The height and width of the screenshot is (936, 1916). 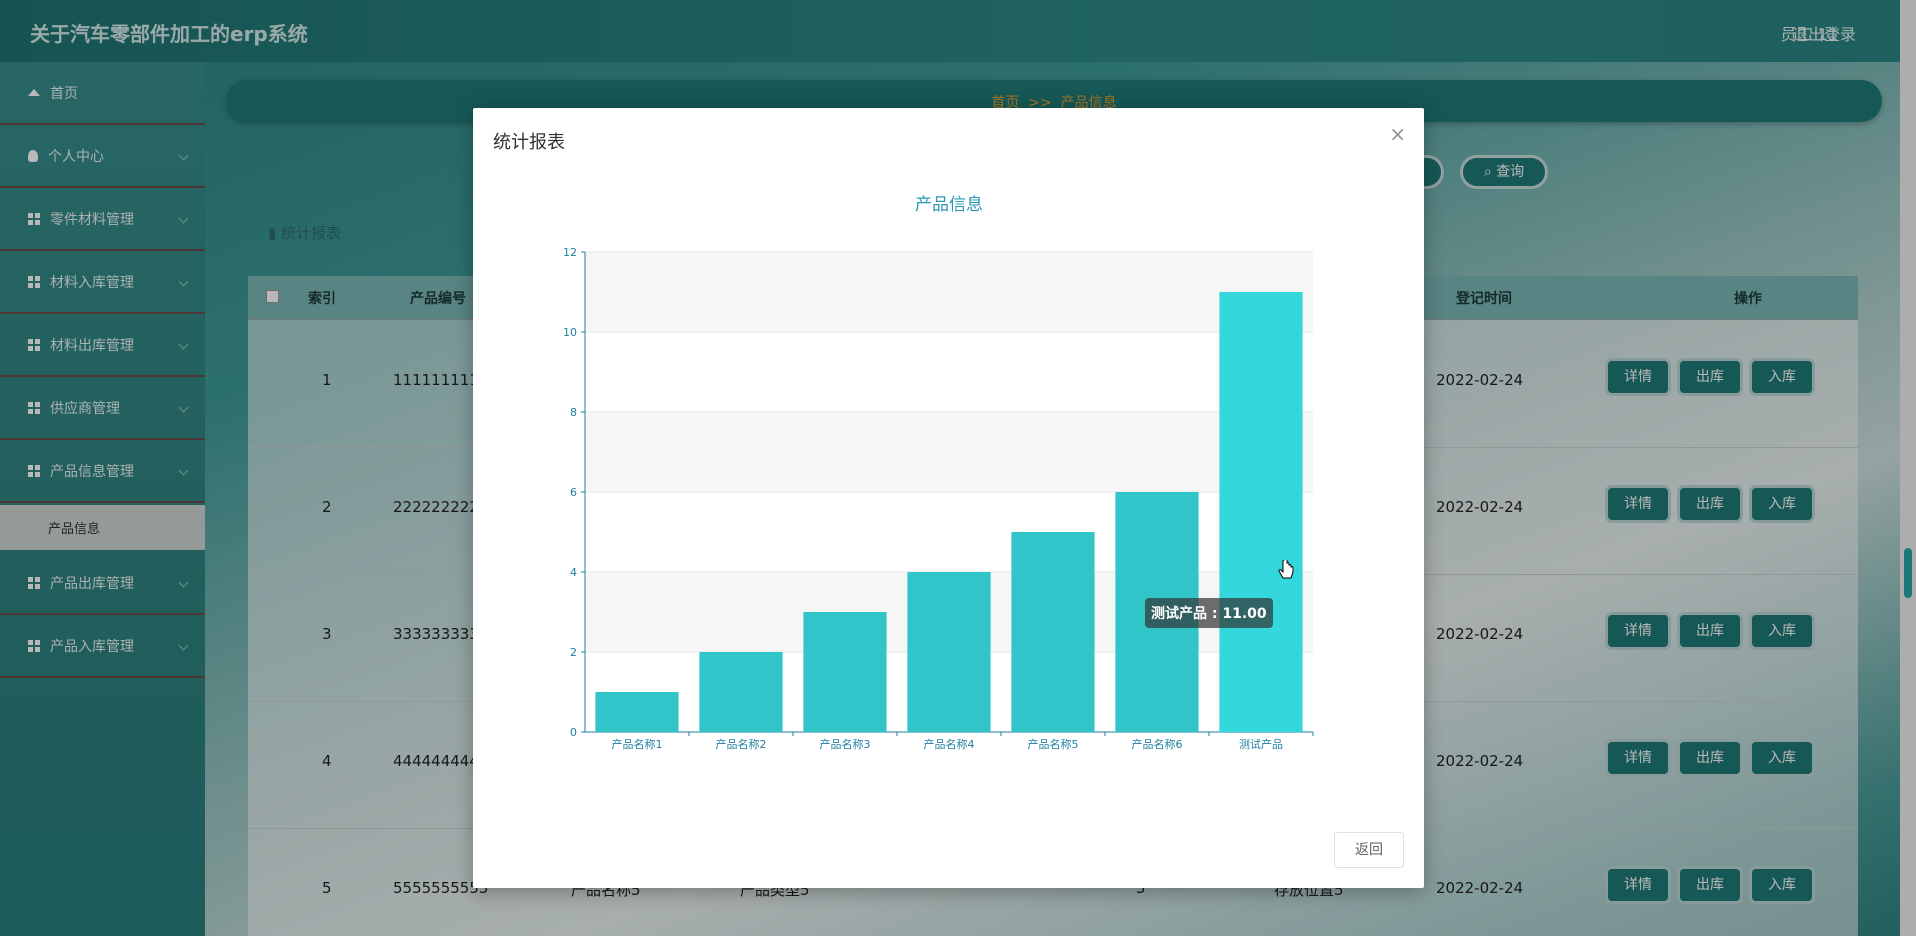 I want to click on x-tick-label: 测试产品, so click(x=1261, y=744).